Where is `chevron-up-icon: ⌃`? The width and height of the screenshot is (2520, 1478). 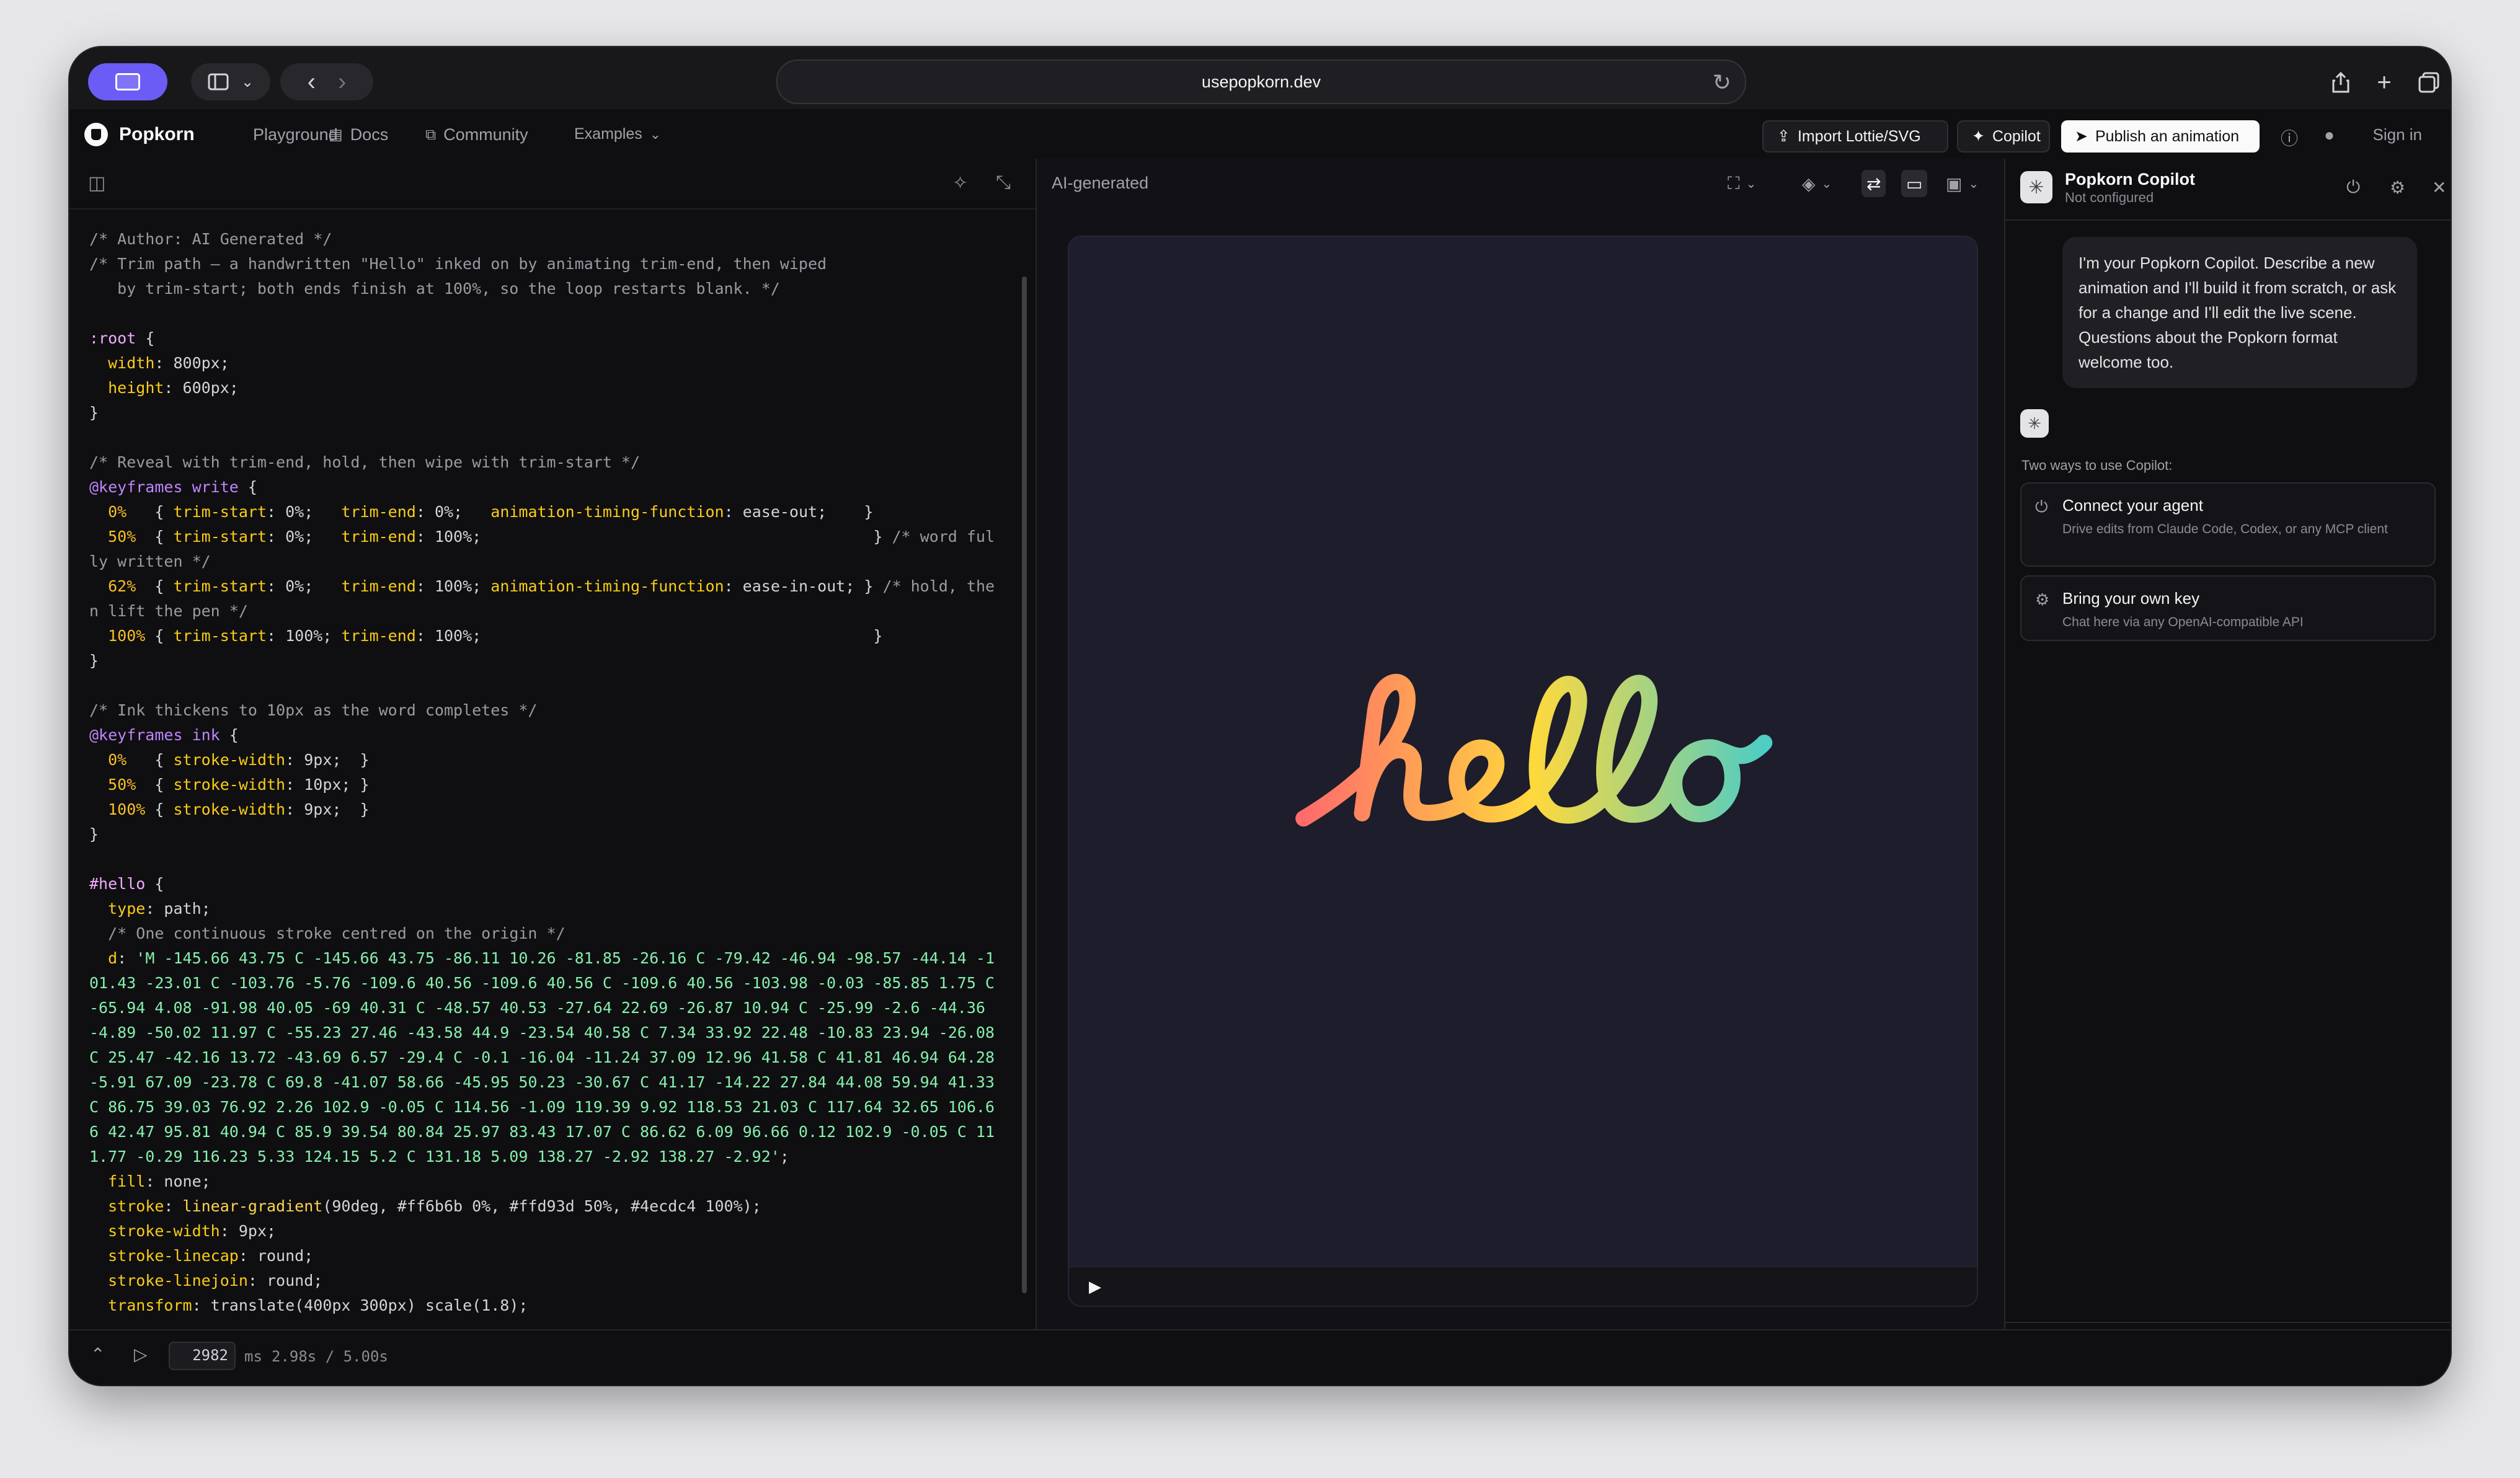
chevron-up-icon: ⌃ is located at coordinates (98, 1354).